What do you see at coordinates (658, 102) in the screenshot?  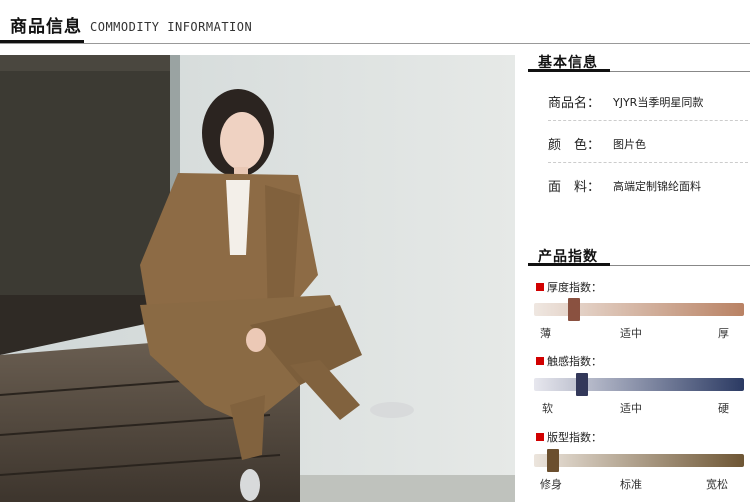 I see `info-value: YJYR当季明星同款` at bounding box center [658, 102].